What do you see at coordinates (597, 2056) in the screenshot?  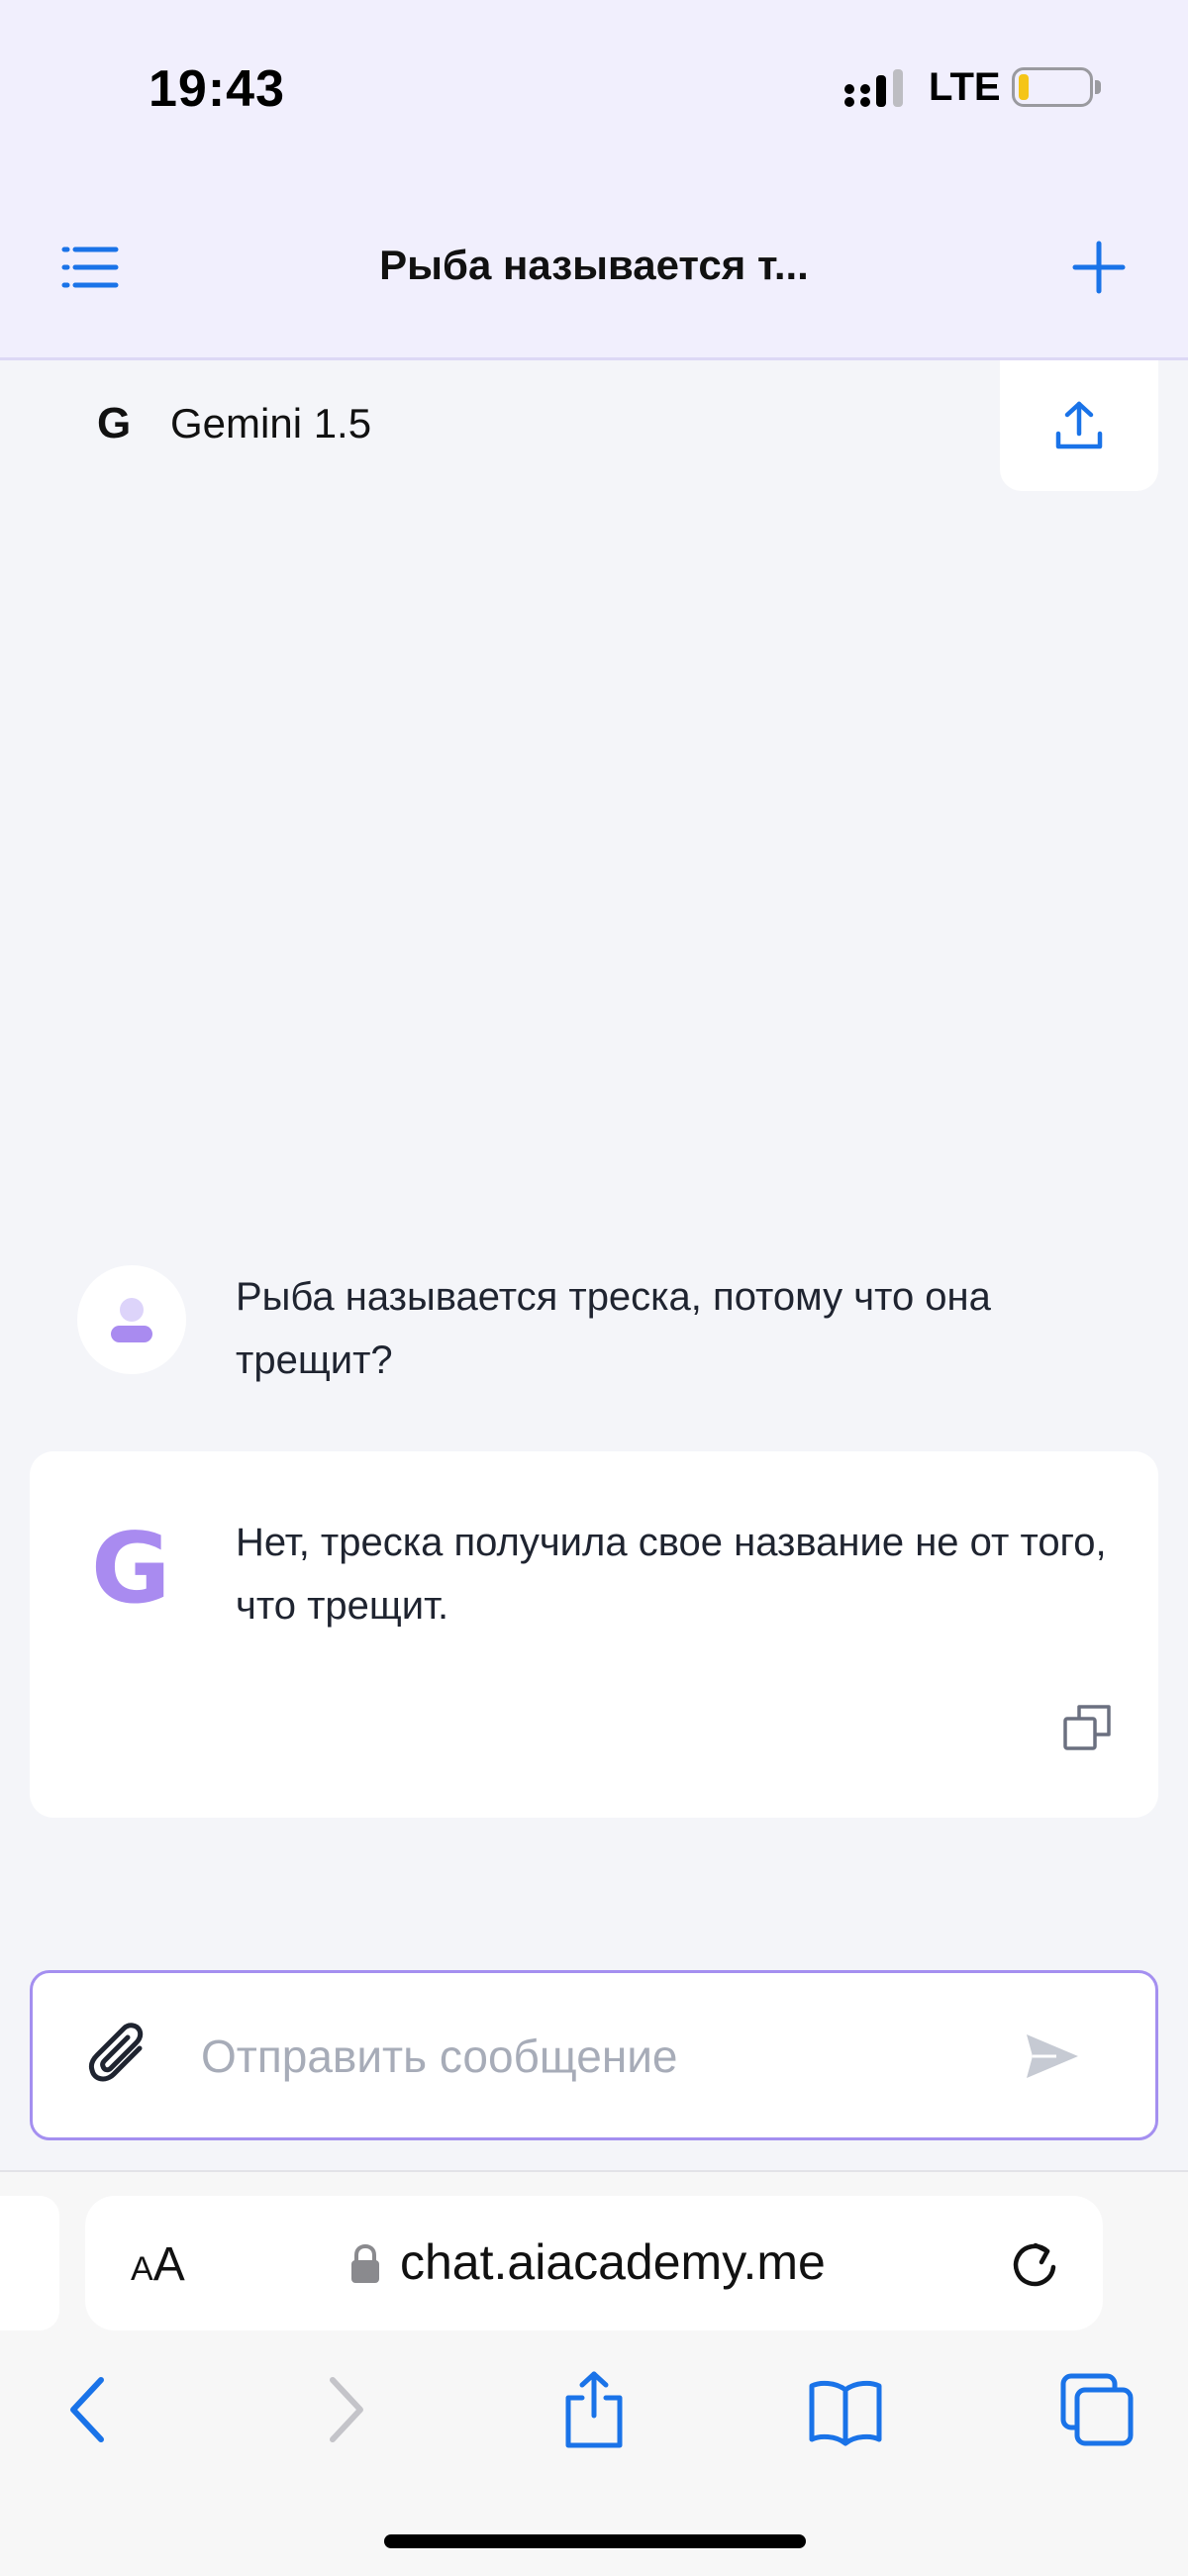 I see `message-input` at bounding box center [597, 2056].